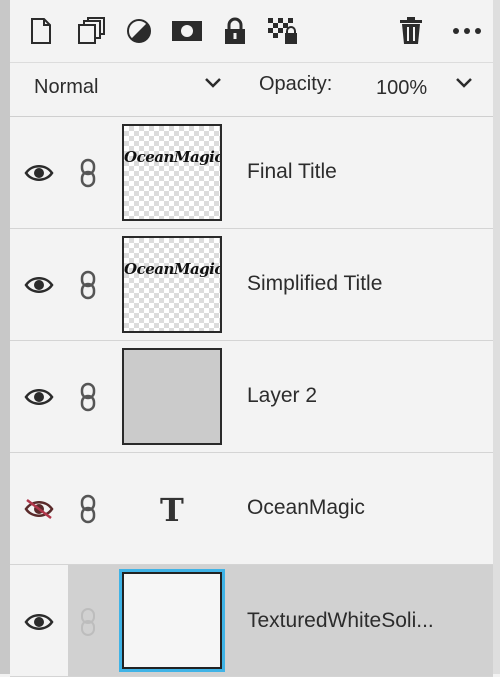 This screenshot has width=500, height=677. Describe the element at coordinates (283, 31) in the screenshot. I see `lock-transparency-icon` at that location.